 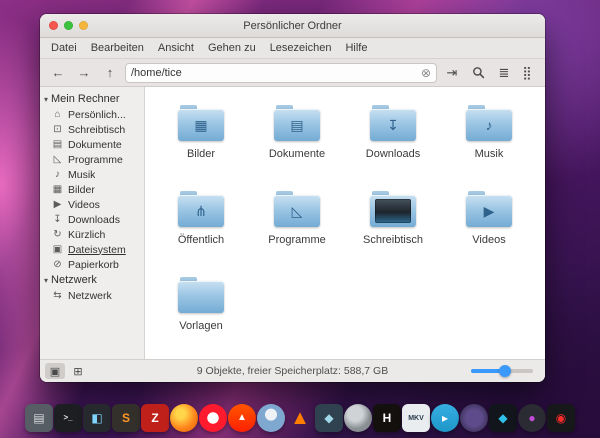 I want to click on sidebar-item-label: Programme, so click(x=95, y=159).